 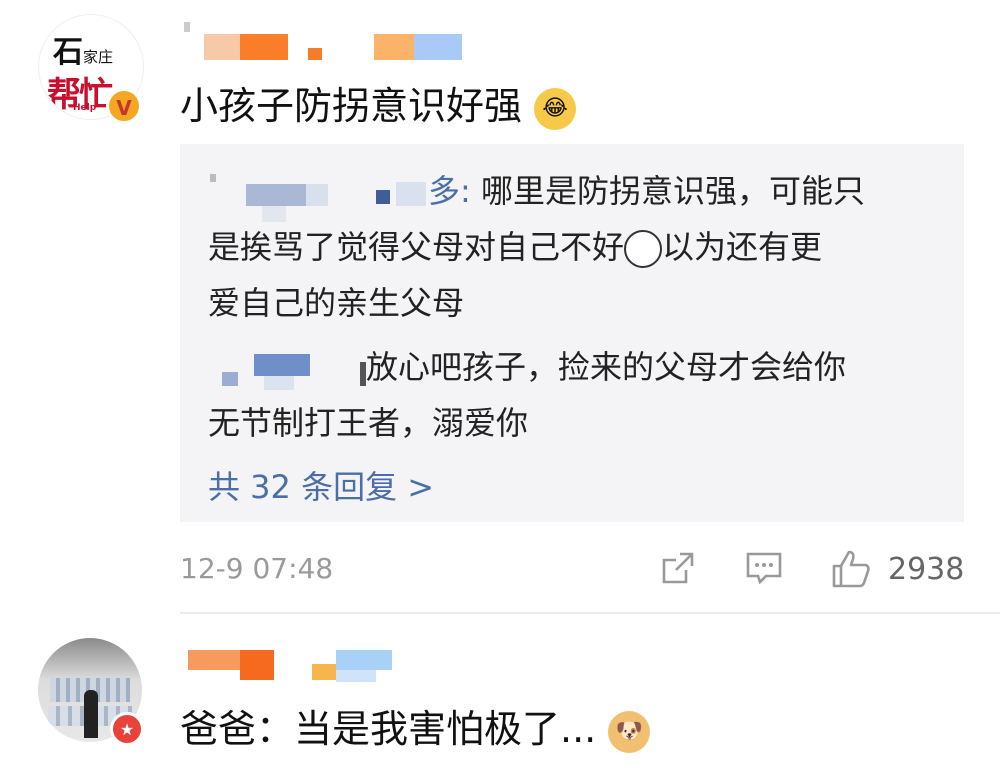 What do you see at coordinates (368, 423) in the screenshot?
I see `reply-text-line: 无节制打王者，溺爱你` at bounding box center [368, 423].